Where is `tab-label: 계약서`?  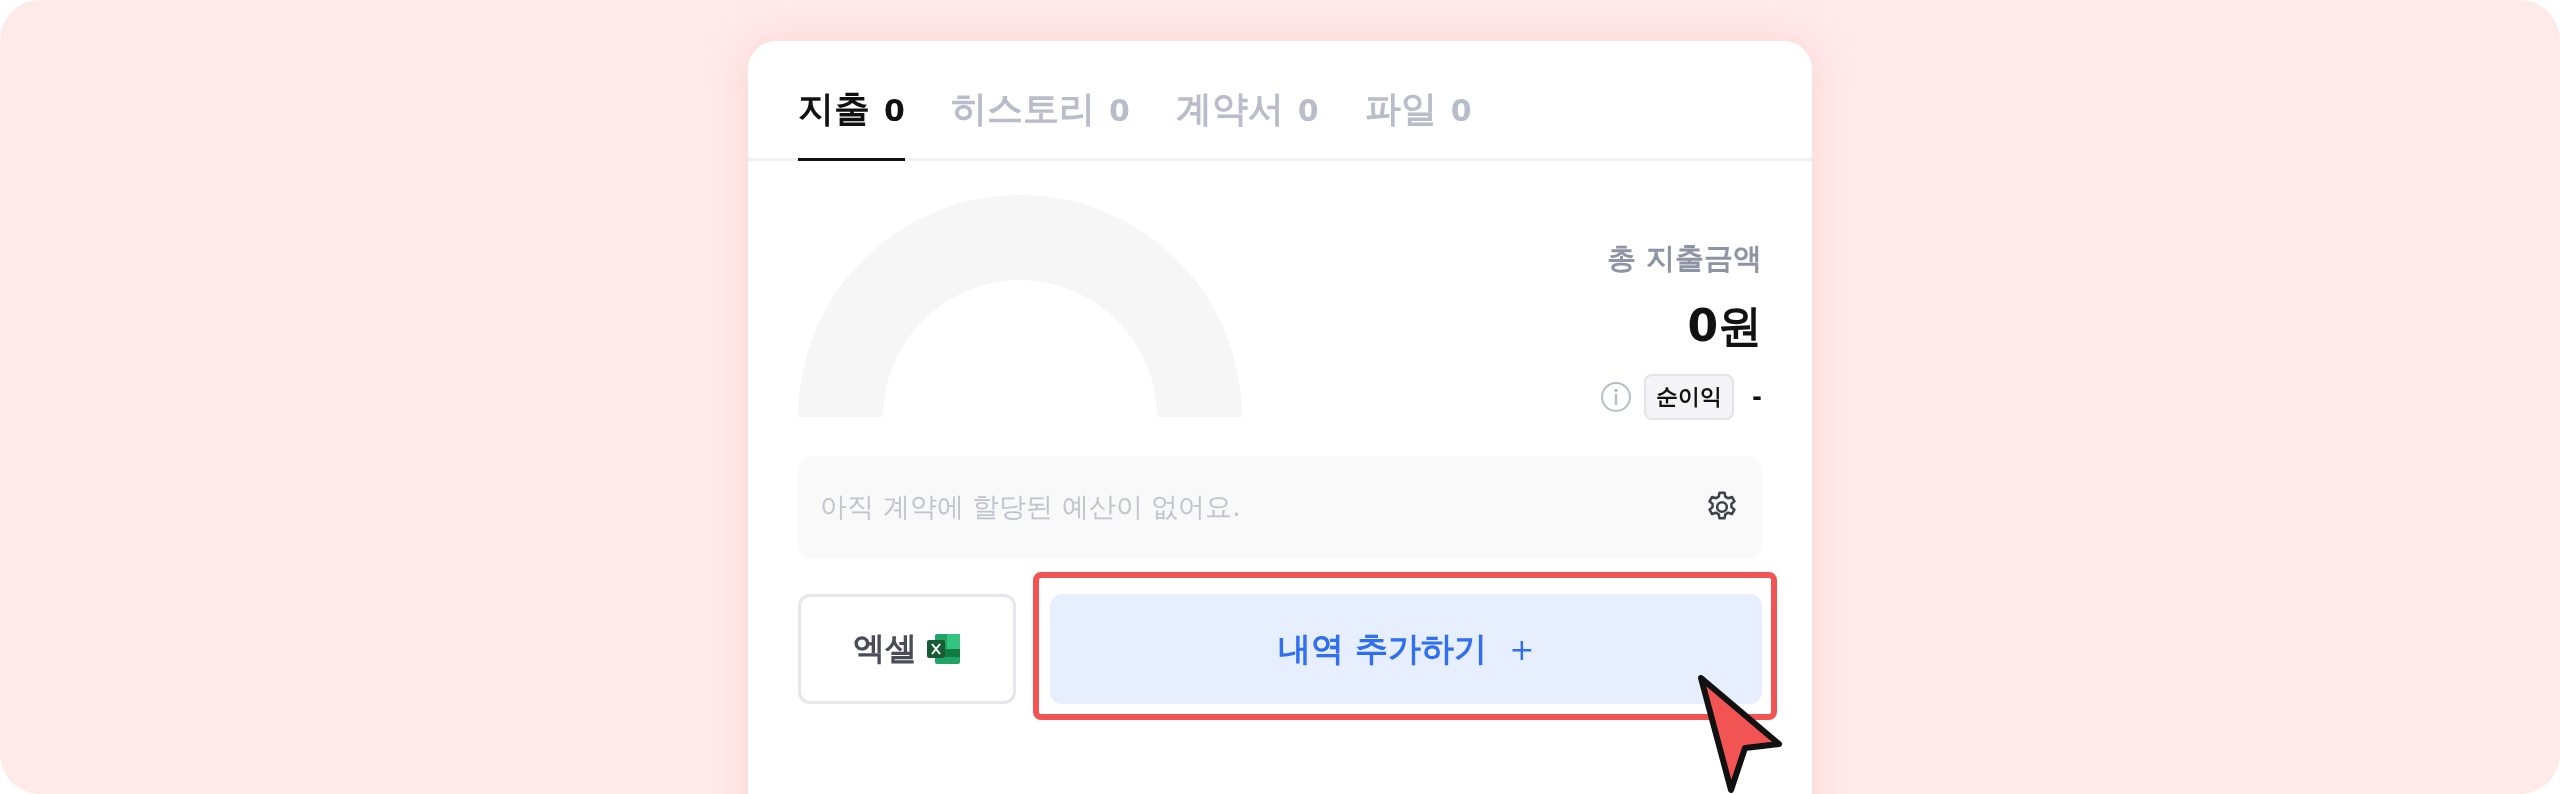
tab-label: 계약서 is located at coordinates (1229, 109).